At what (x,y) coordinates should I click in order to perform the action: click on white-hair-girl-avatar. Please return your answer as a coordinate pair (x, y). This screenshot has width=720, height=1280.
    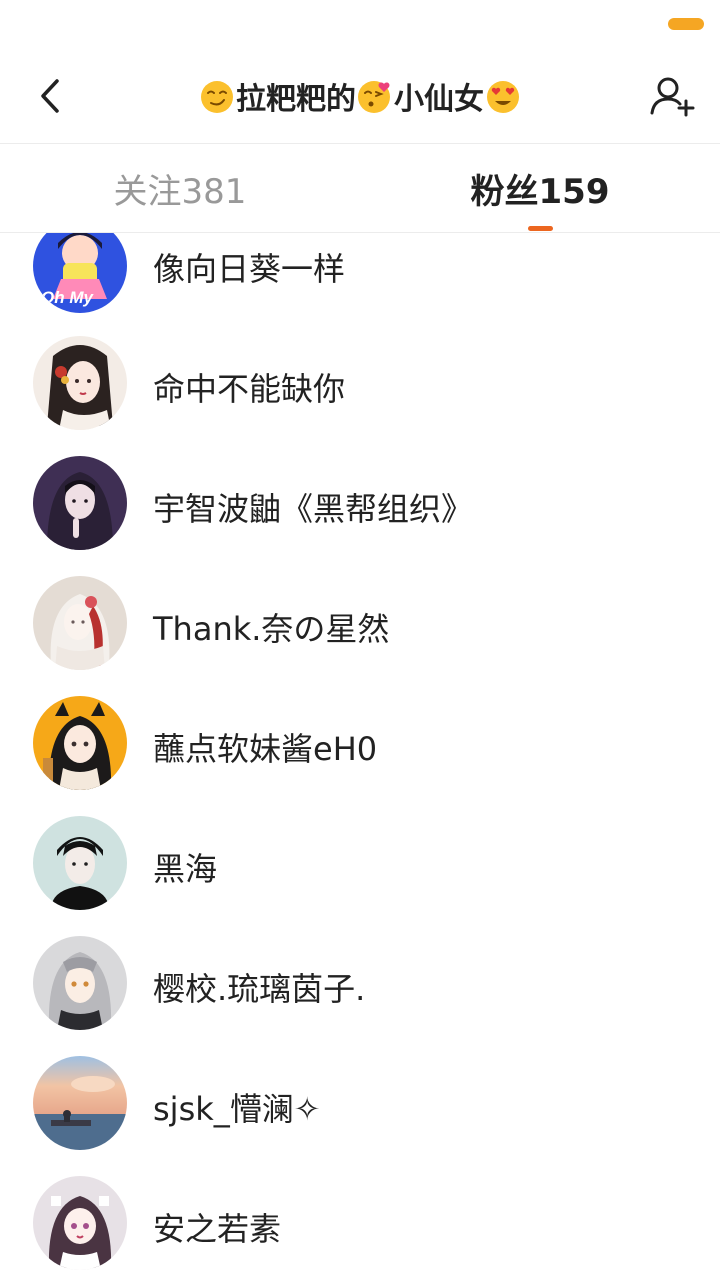
    Looking at the image, I should click on (80, 623).